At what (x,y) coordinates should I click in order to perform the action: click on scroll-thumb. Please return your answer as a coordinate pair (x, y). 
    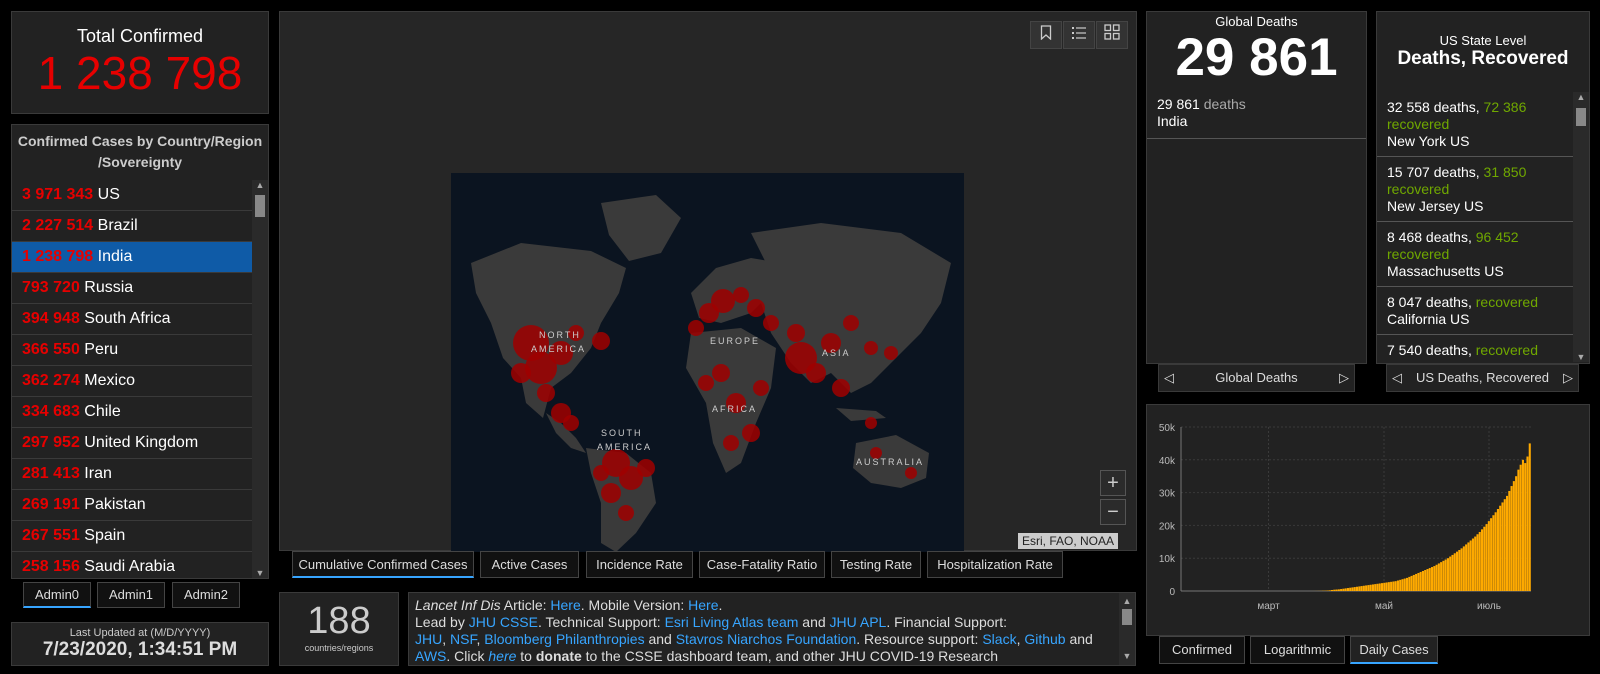
    Looking at the image, I should click on (260, 206).